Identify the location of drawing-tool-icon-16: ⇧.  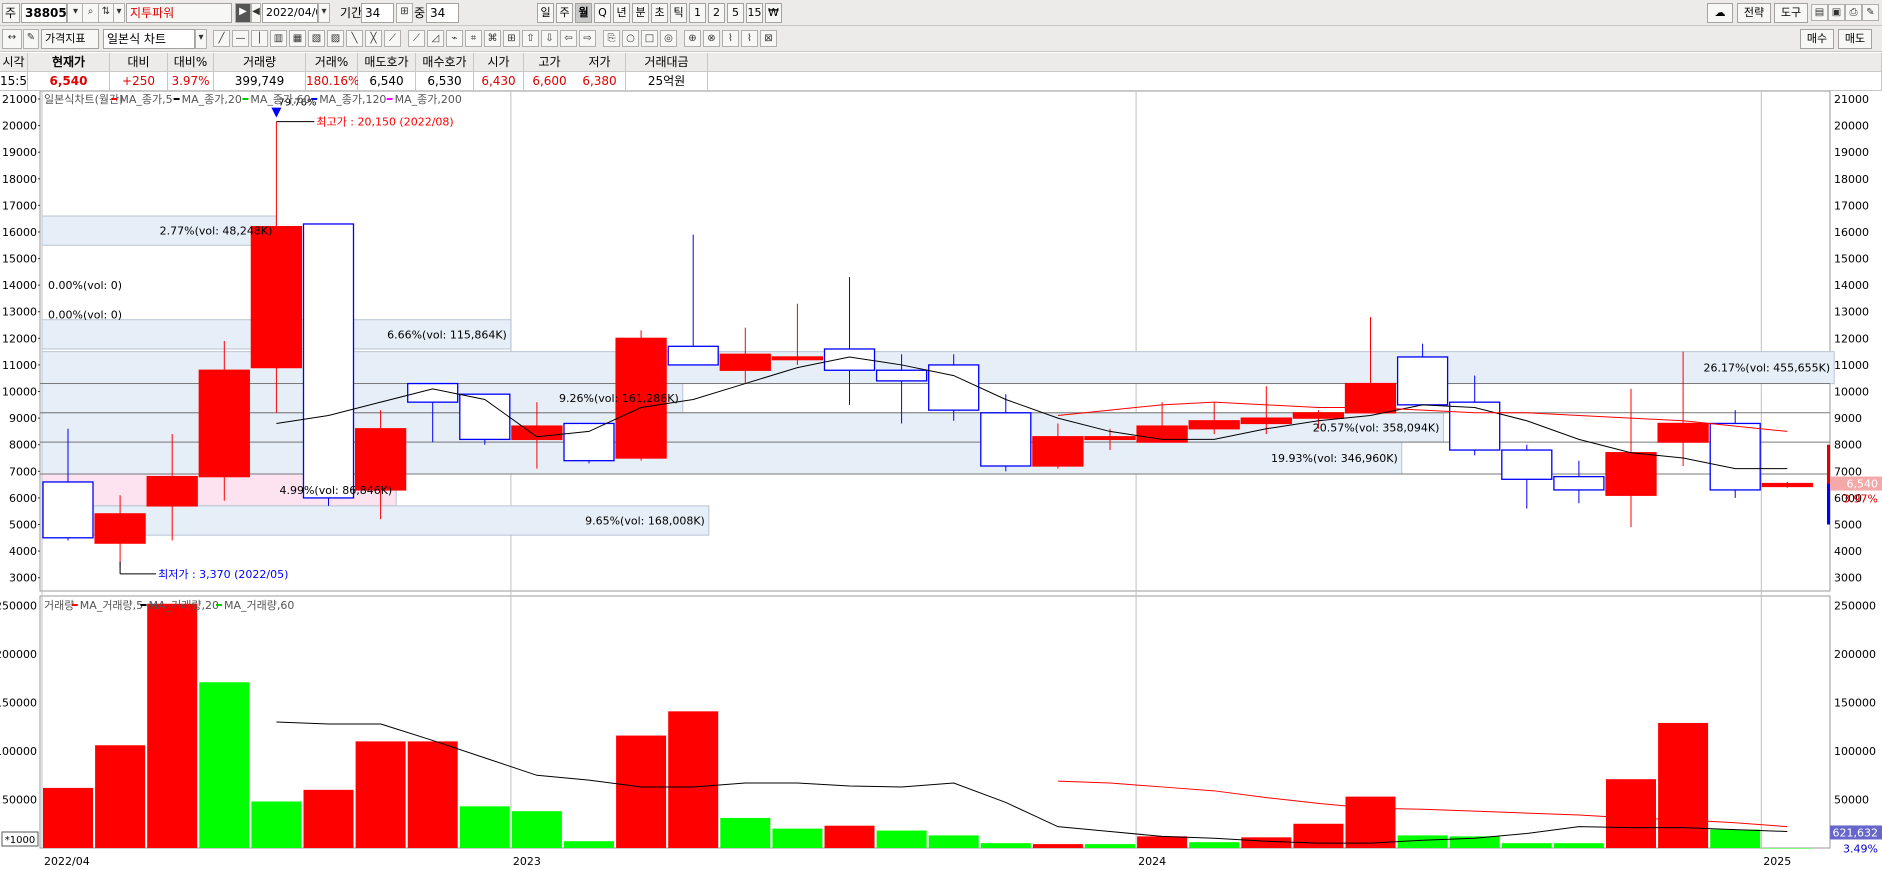
(530, 38).